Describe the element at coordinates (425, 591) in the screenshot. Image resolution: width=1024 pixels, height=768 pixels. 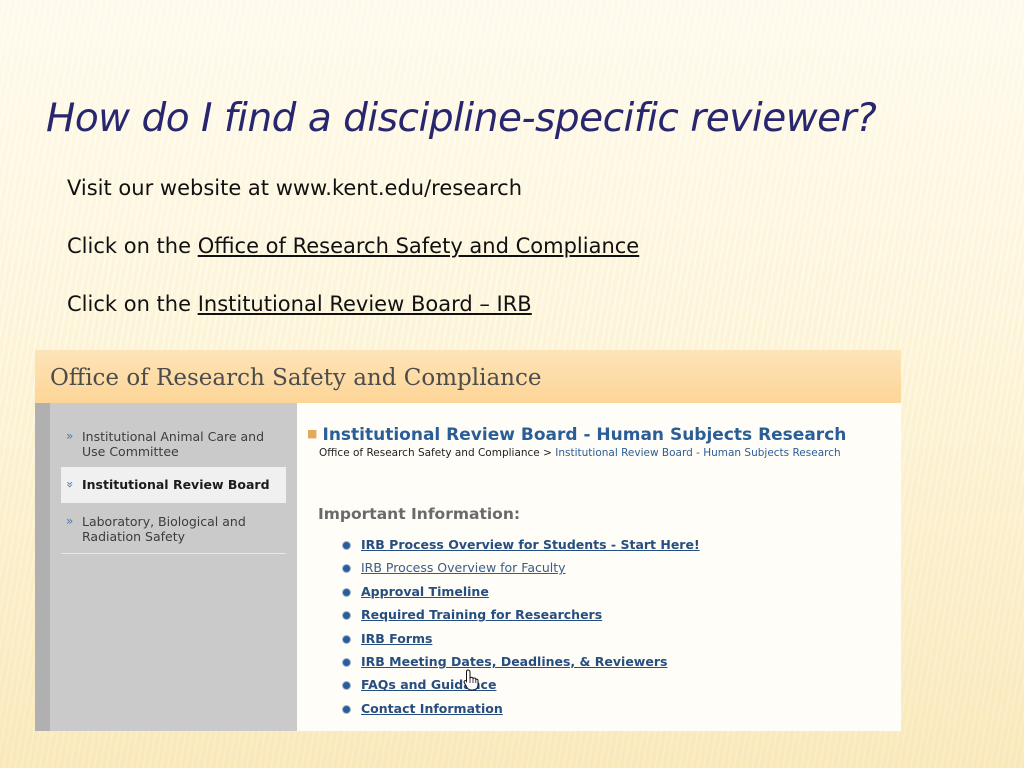
I see `link-approval-timeline: Approval Timeline` at that location.